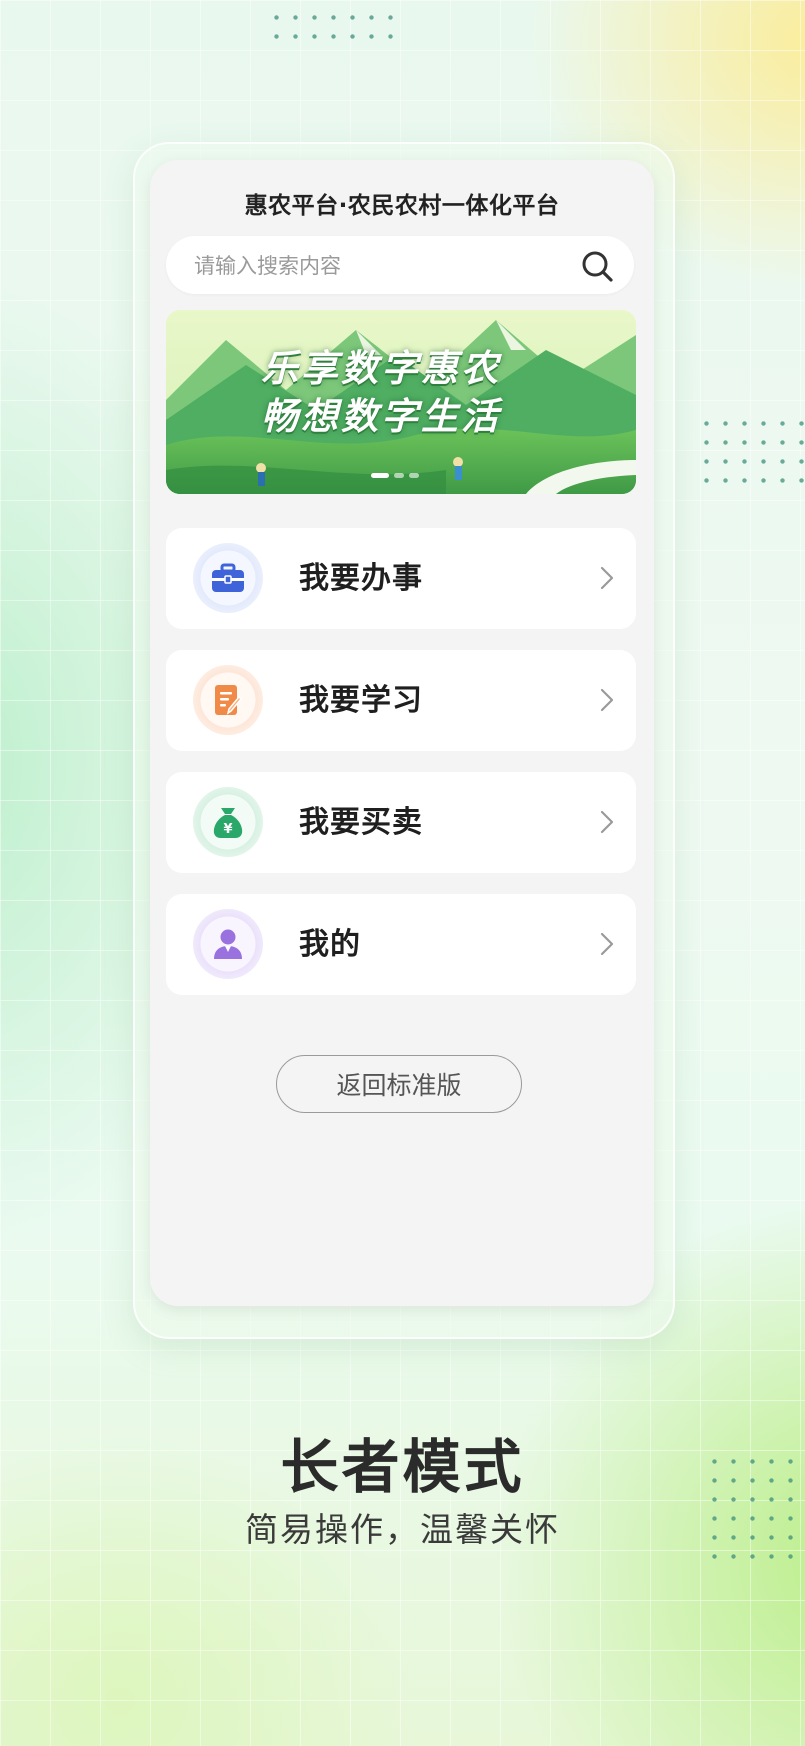 The height and width of the screenshot is (1746, 805). I want to click on menu-icon-badge: ¥, so click(228, 822).